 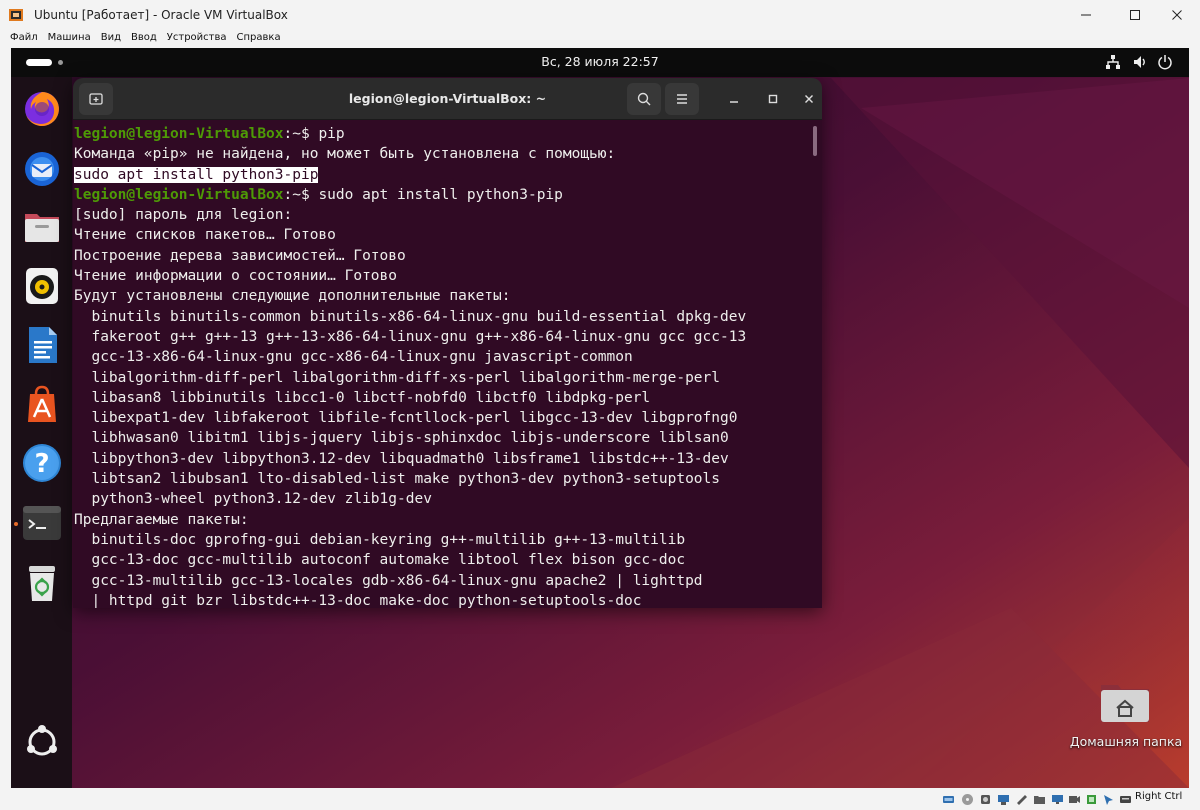 I want to click on shared-folder-icon, so click(x=1039, y=797).